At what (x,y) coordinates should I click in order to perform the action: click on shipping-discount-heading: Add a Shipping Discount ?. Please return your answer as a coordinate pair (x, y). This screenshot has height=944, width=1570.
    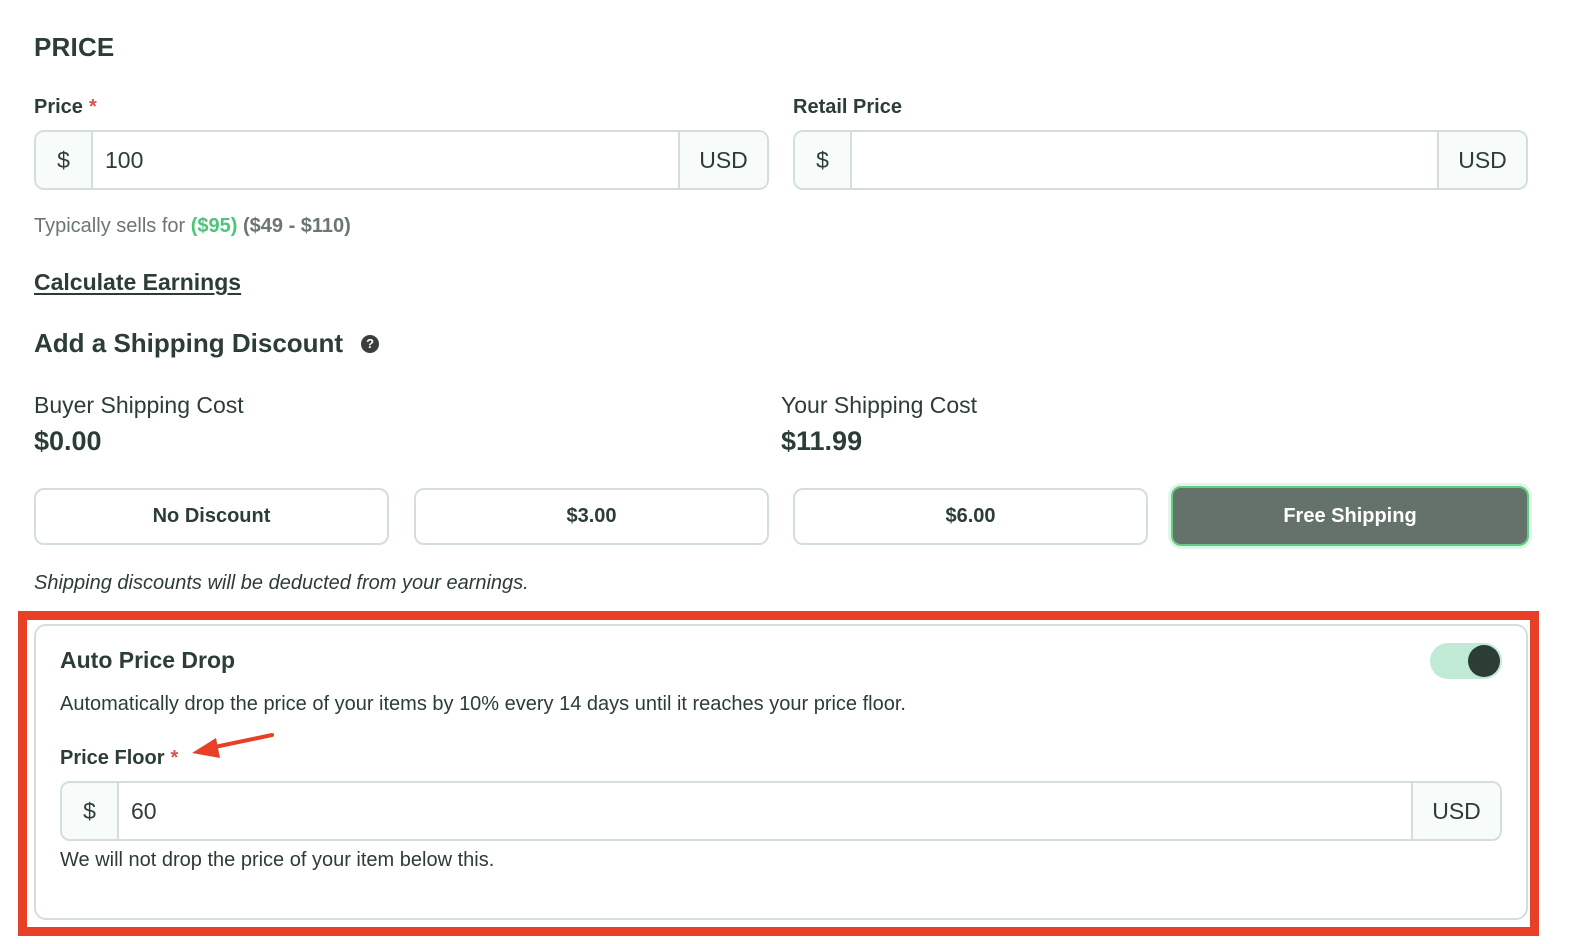
    Looking at the image, I should click on (207, 343).